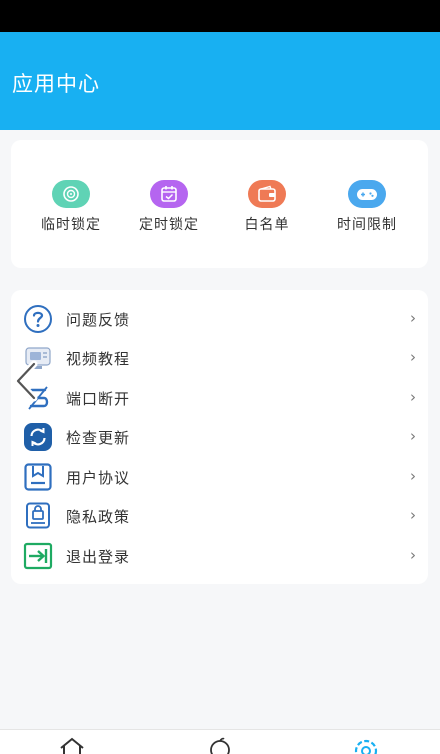  I want to click on user-agreement-icon, so click(38, 477).